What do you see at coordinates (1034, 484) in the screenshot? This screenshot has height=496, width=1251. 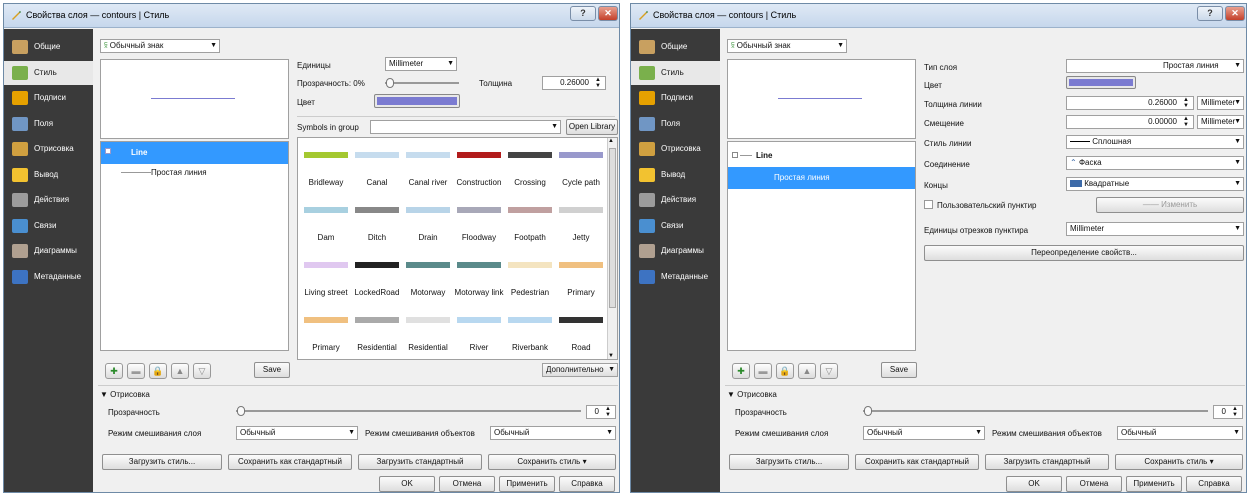 I see `ok-button: OK` at bounding box center [1034, 484].